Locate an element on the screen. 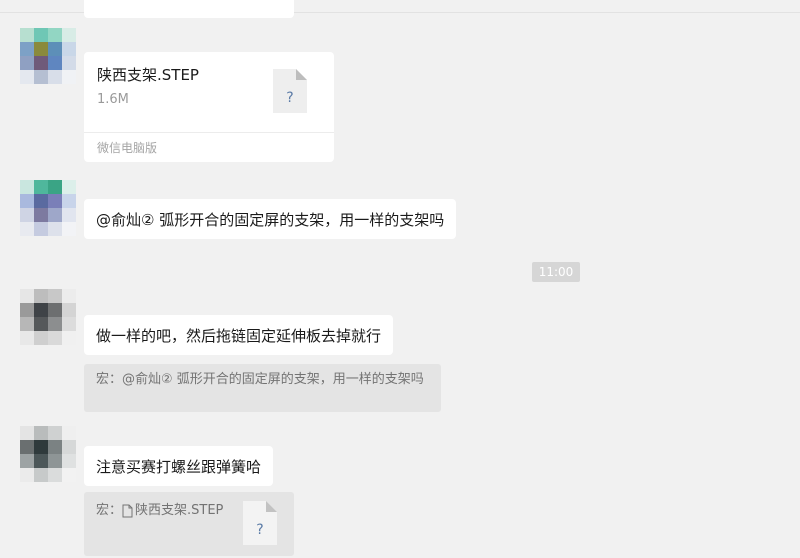 Image resolution: width=800 pixels, height=558 pixels. quoted-file-line: 宏： 陕西支架.STEP is located at coordinates (159, 511).